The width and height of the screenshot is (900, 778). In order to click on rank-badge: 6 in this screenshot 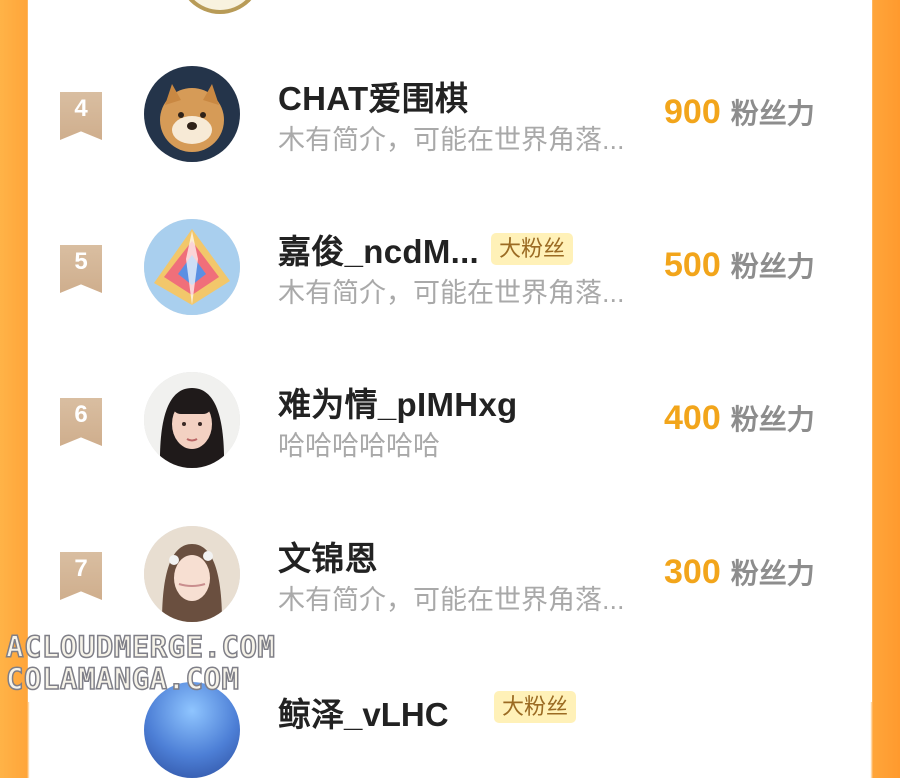, I will do `click(81, 422)`.